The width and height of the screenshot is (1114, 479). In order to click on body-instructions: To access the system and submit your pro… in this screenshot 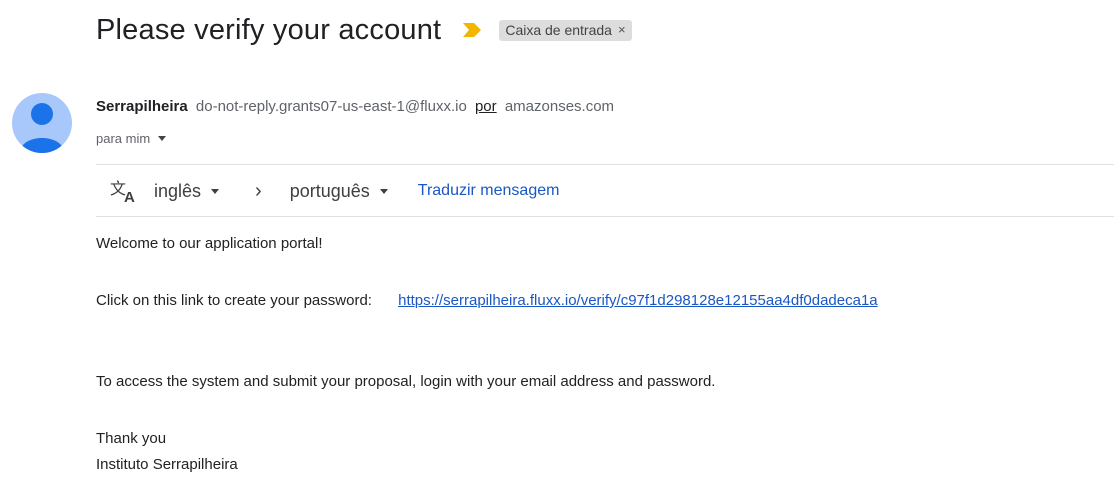, I will do `click(406, 381)`.